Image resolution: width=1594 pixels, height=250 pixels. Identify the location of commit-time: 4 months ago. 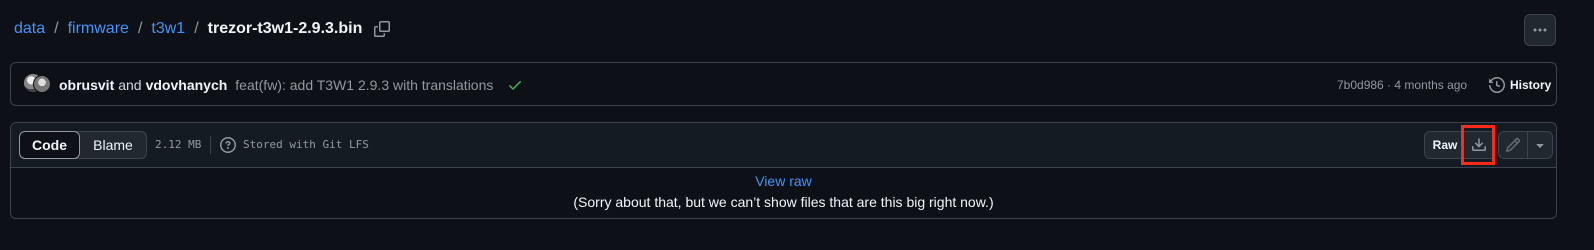
(1431, 85).